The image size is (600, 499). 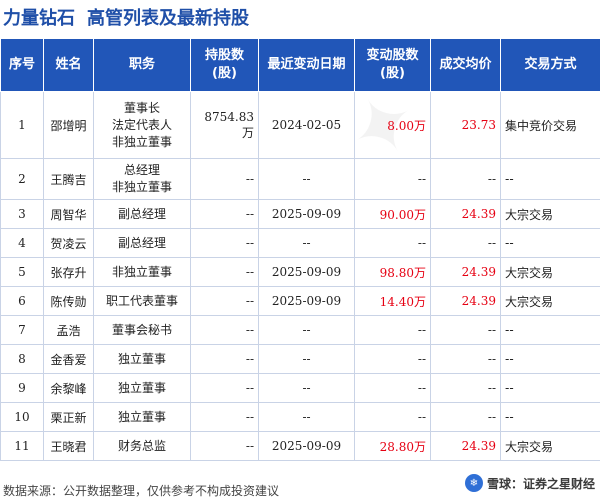 I want to click on brand-mark: ❄ 雪球：证券之星财经, so click(x=529, y=483).